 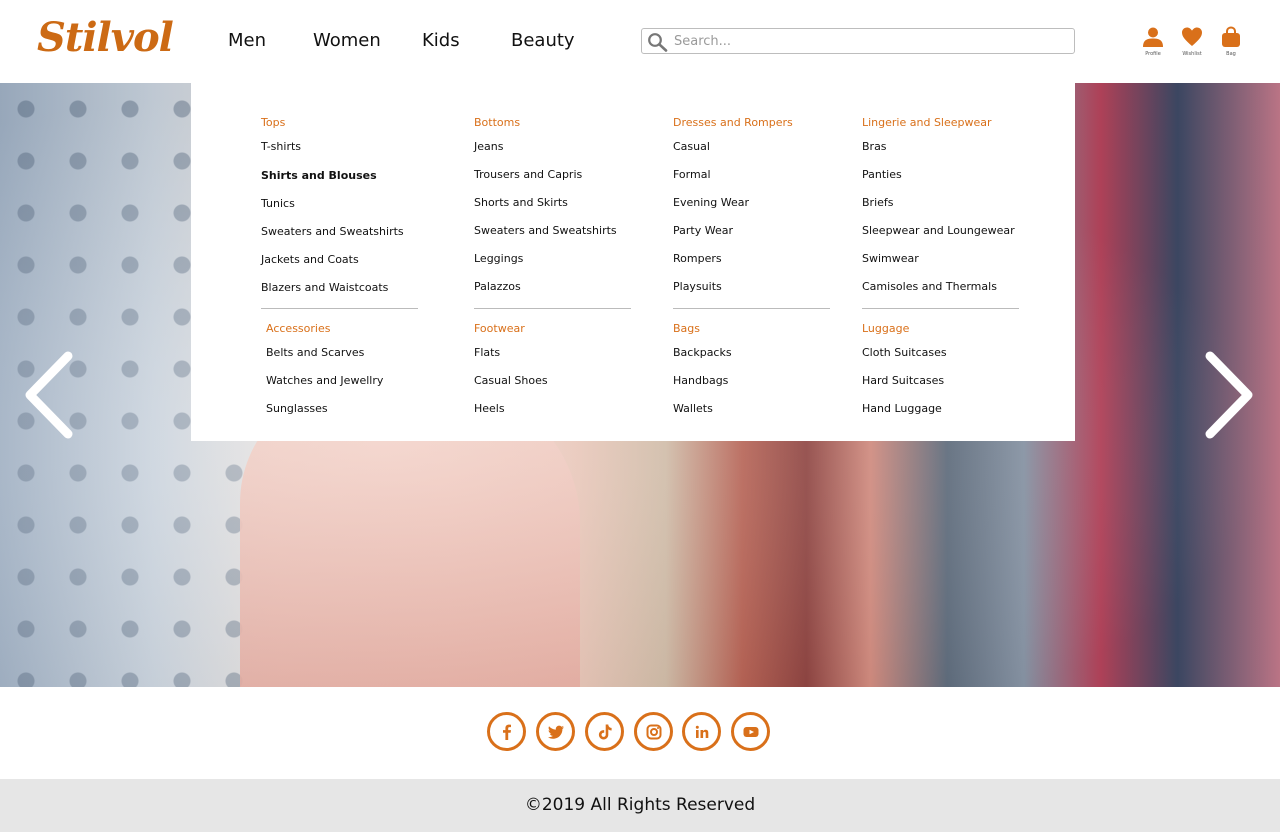 I want to click on menu-link: Shorts and Skirts, so click(x=521, y=202).